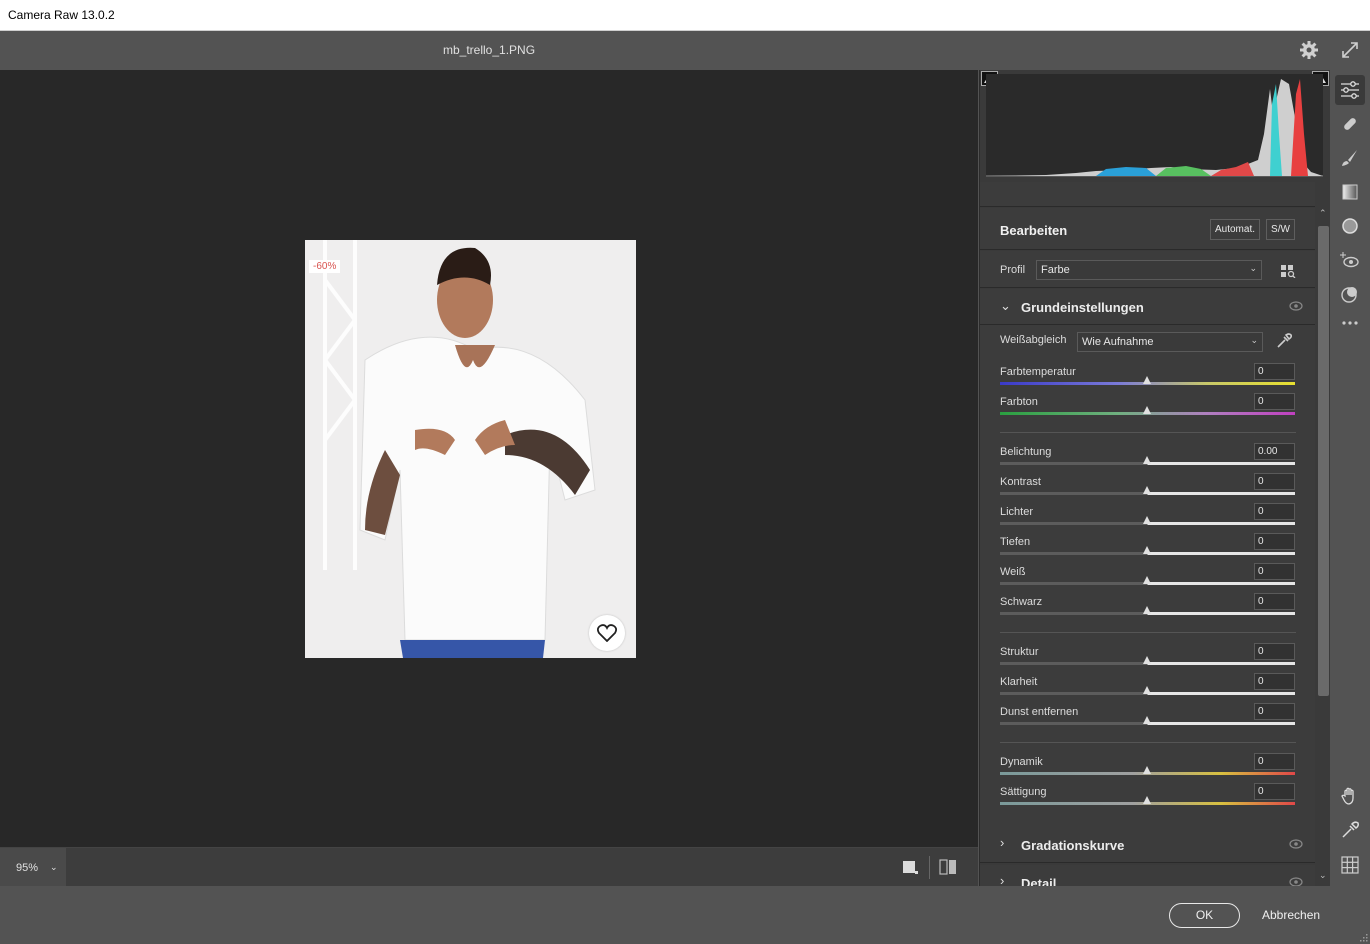 The image size is (1370, 944). I want to click on slider-weiss: Weiß 0, so click(1148, 579).